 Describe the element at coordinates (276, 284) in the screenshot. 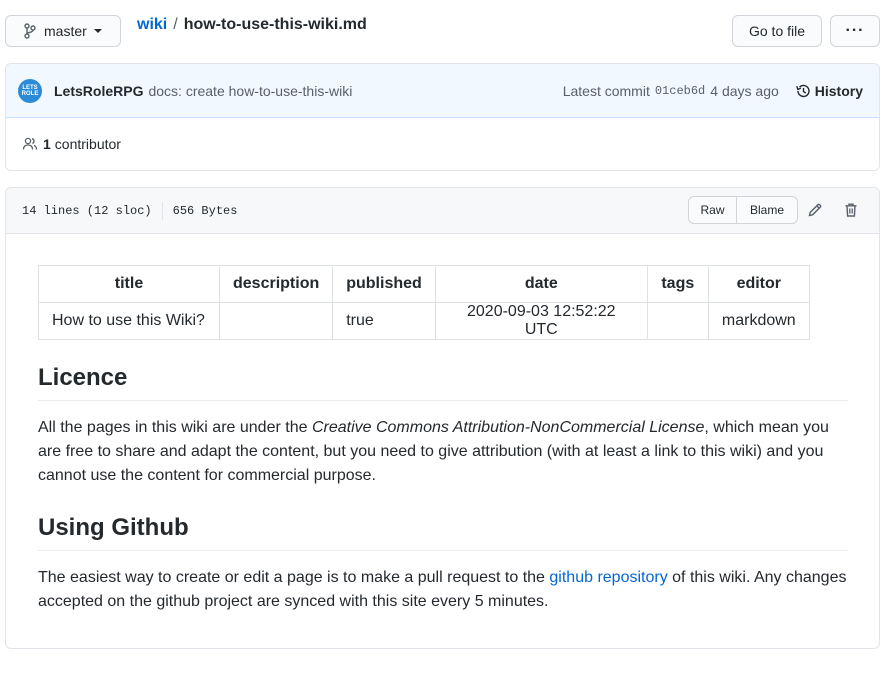

I see `table-header-cell: description` at that location.